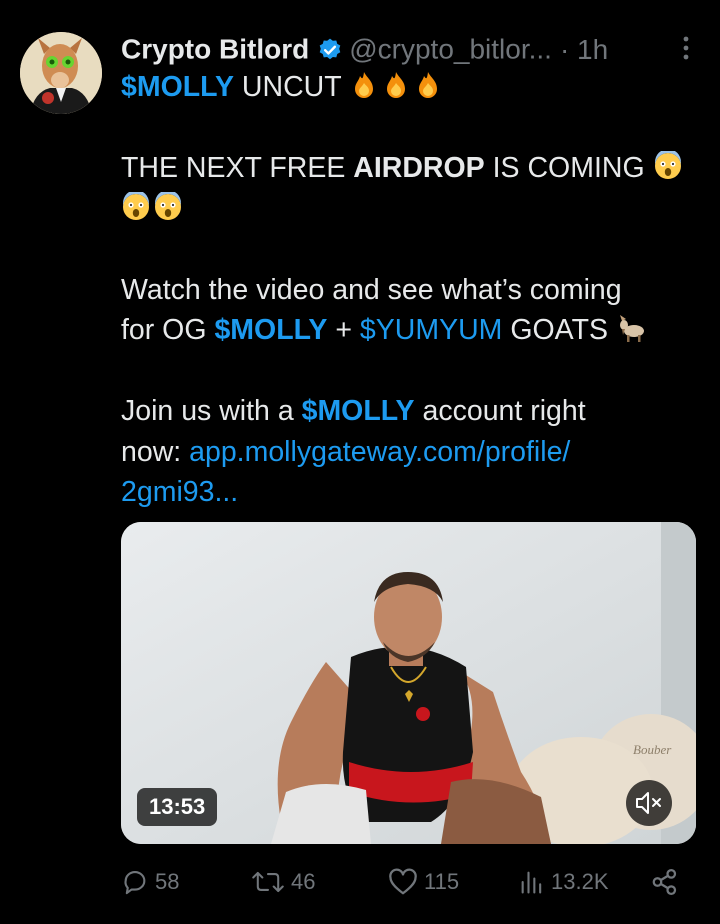 The height and width of the screenshot is (924, 720). I want to click on tweet-text-span: UNCUT, so click(291, 87).